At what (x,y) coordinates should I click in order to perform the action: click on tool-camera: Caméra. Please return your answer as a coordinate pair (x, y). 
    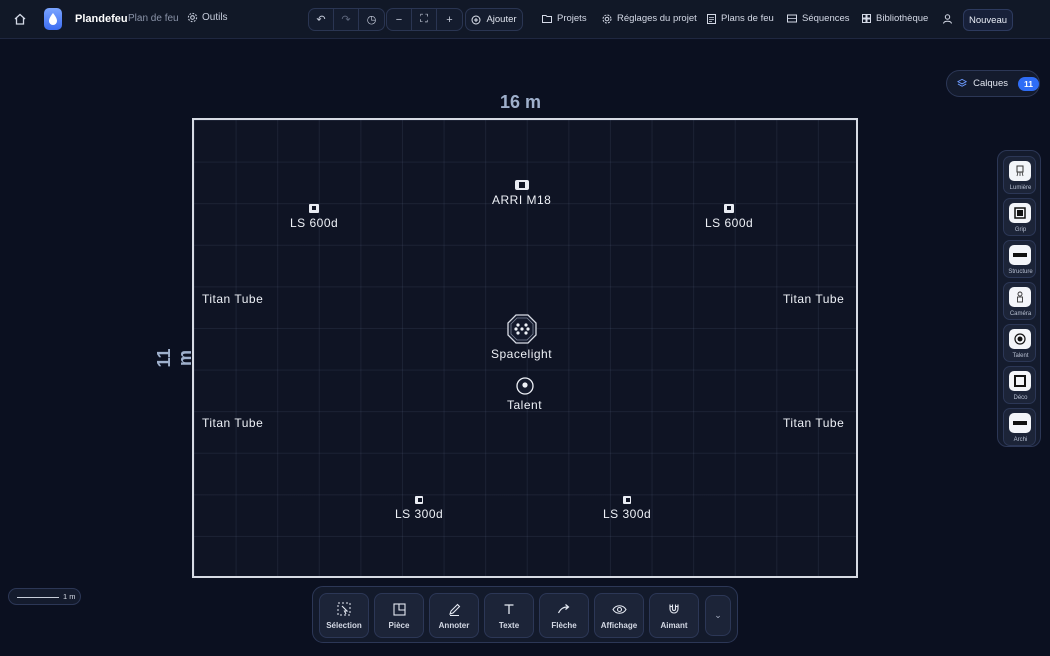
    Looking at the image, I should click on (1019, 301).